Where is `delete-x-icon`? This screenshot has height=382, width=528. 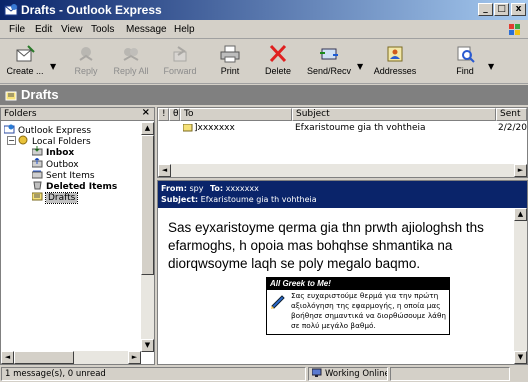 delete-x-icon is located at coordinates (278, 53).